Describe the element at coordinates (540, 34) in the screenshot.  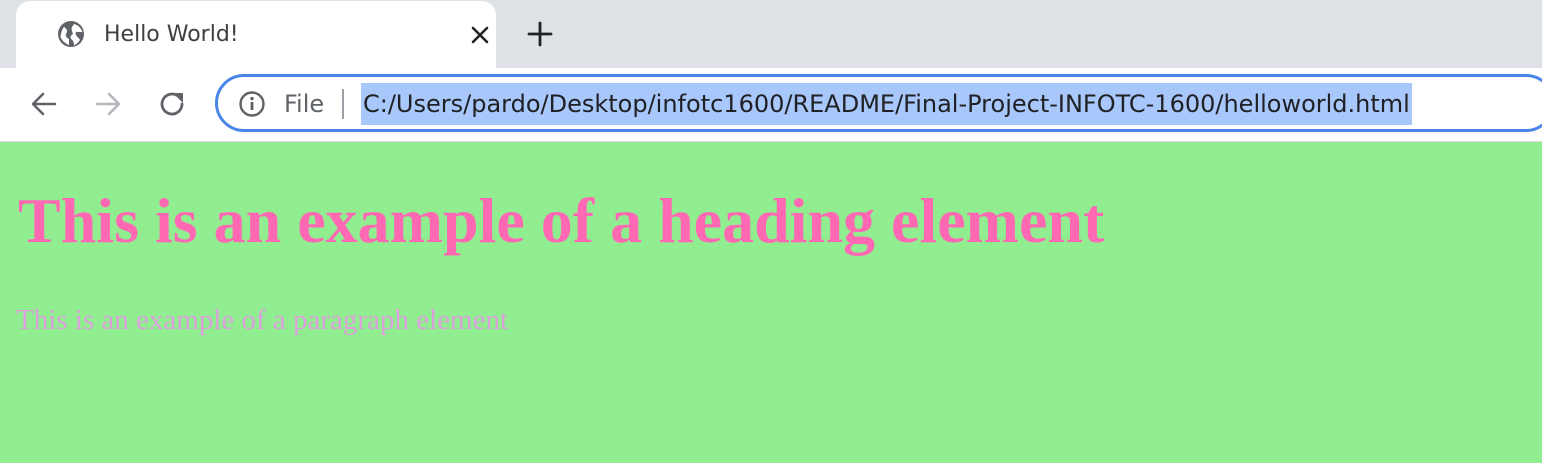
I see `plus-icon` at that location.